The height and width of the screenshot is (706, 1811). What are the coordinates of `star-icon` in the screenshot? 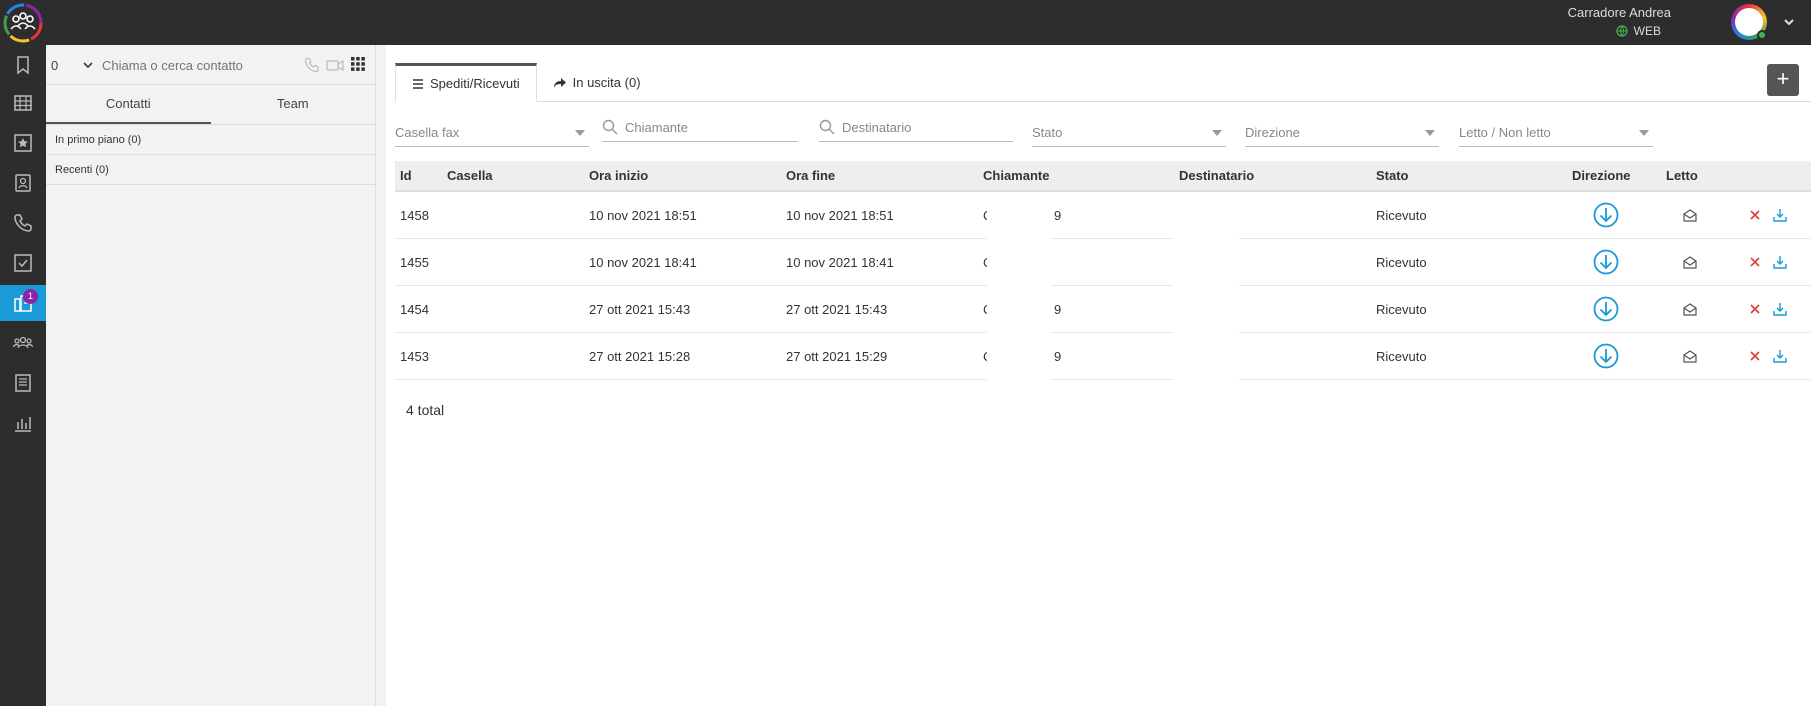 It's located at (23, 143).